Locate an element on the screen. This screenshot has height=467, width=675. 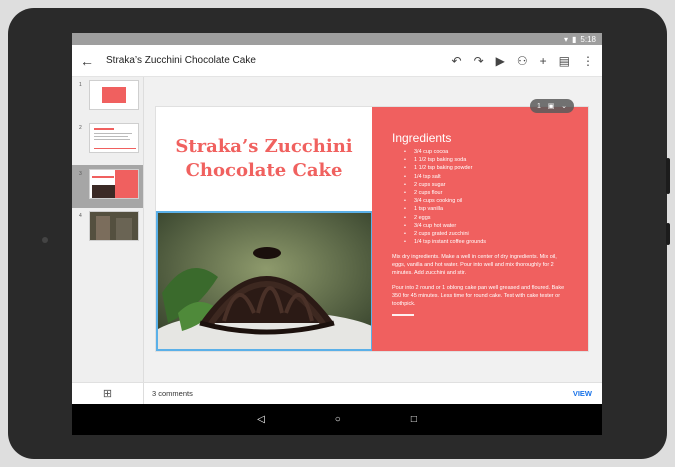
slide-thumbnail-3: 3 is located at coordinates (107, 186).